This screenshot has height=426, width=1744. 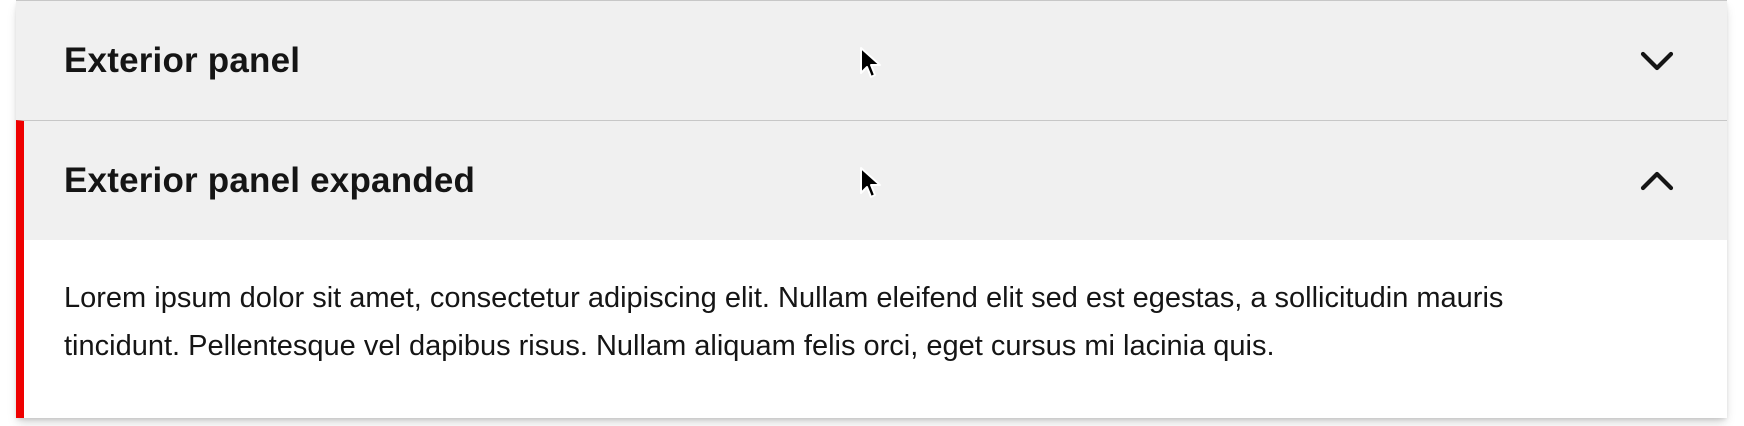 What do you see at coordinates (270, 180) in the screenshot?
I see `panel-title: Exterior panel expanded` at bounding box center [270, 180].